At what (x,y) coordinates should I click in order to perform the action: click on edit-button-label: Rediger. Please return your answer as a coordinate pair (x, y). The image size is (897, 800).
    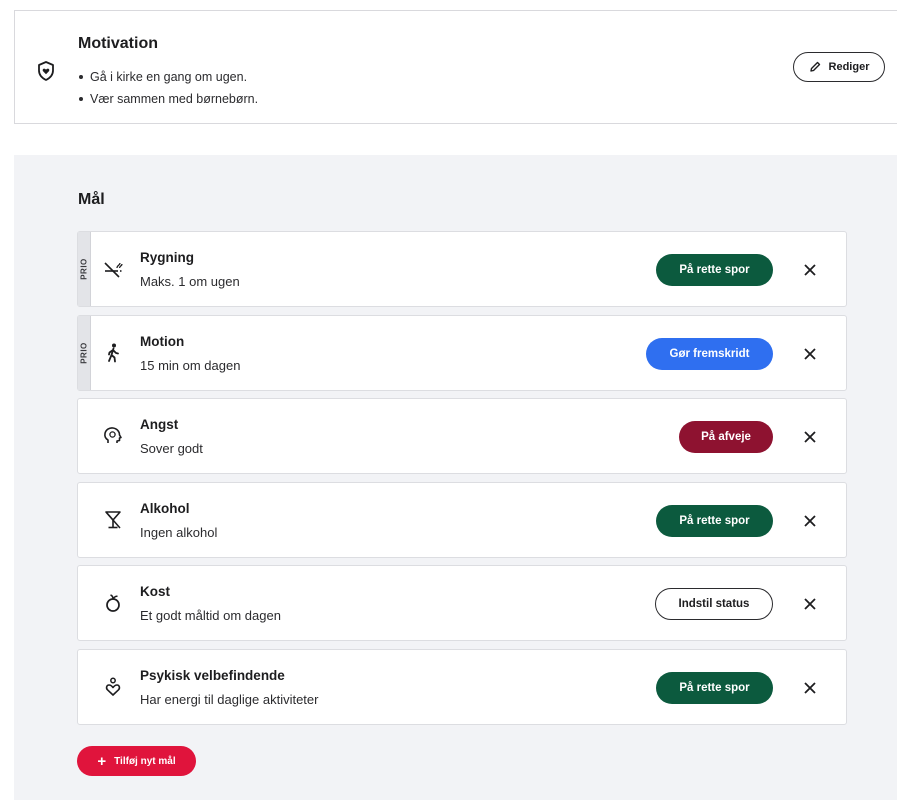
    Looking at the image, I should click on (849, 67).